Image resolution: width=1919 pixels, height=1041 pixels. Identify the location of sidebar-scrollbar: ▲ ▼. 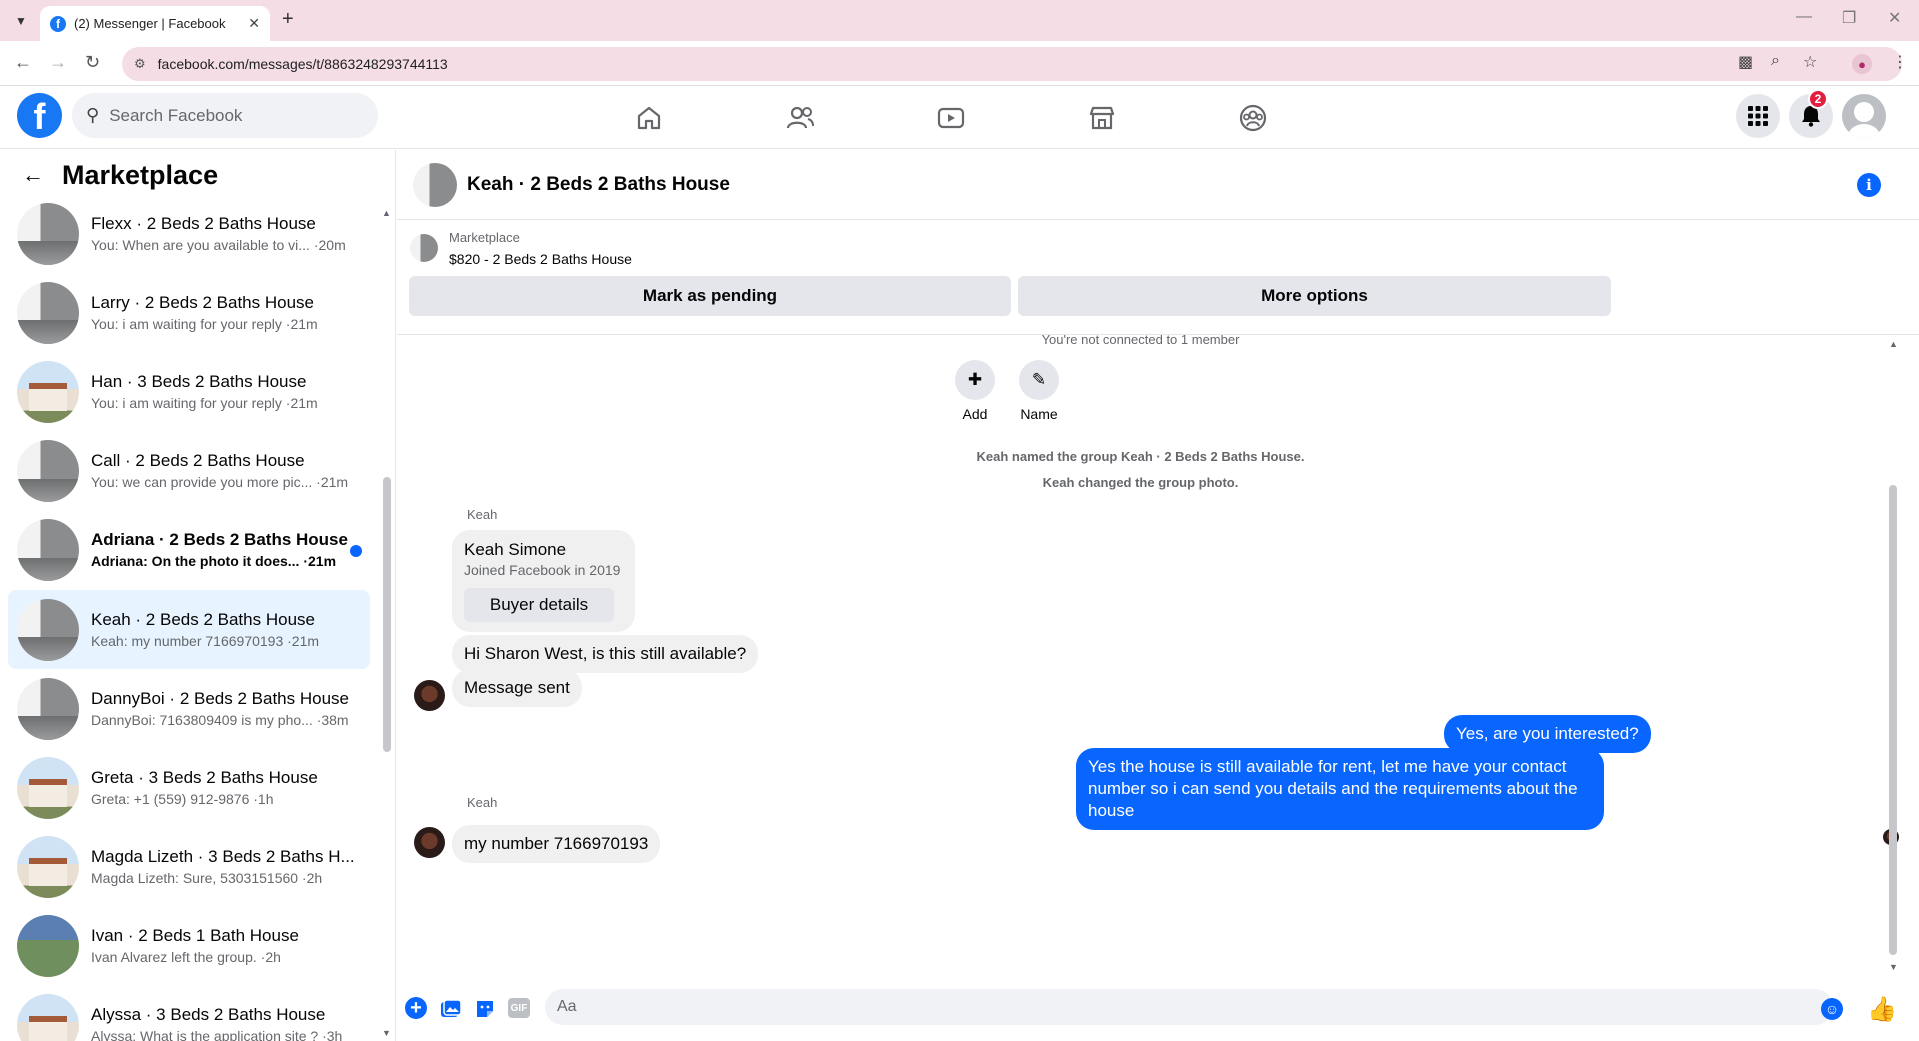
(386, 621).